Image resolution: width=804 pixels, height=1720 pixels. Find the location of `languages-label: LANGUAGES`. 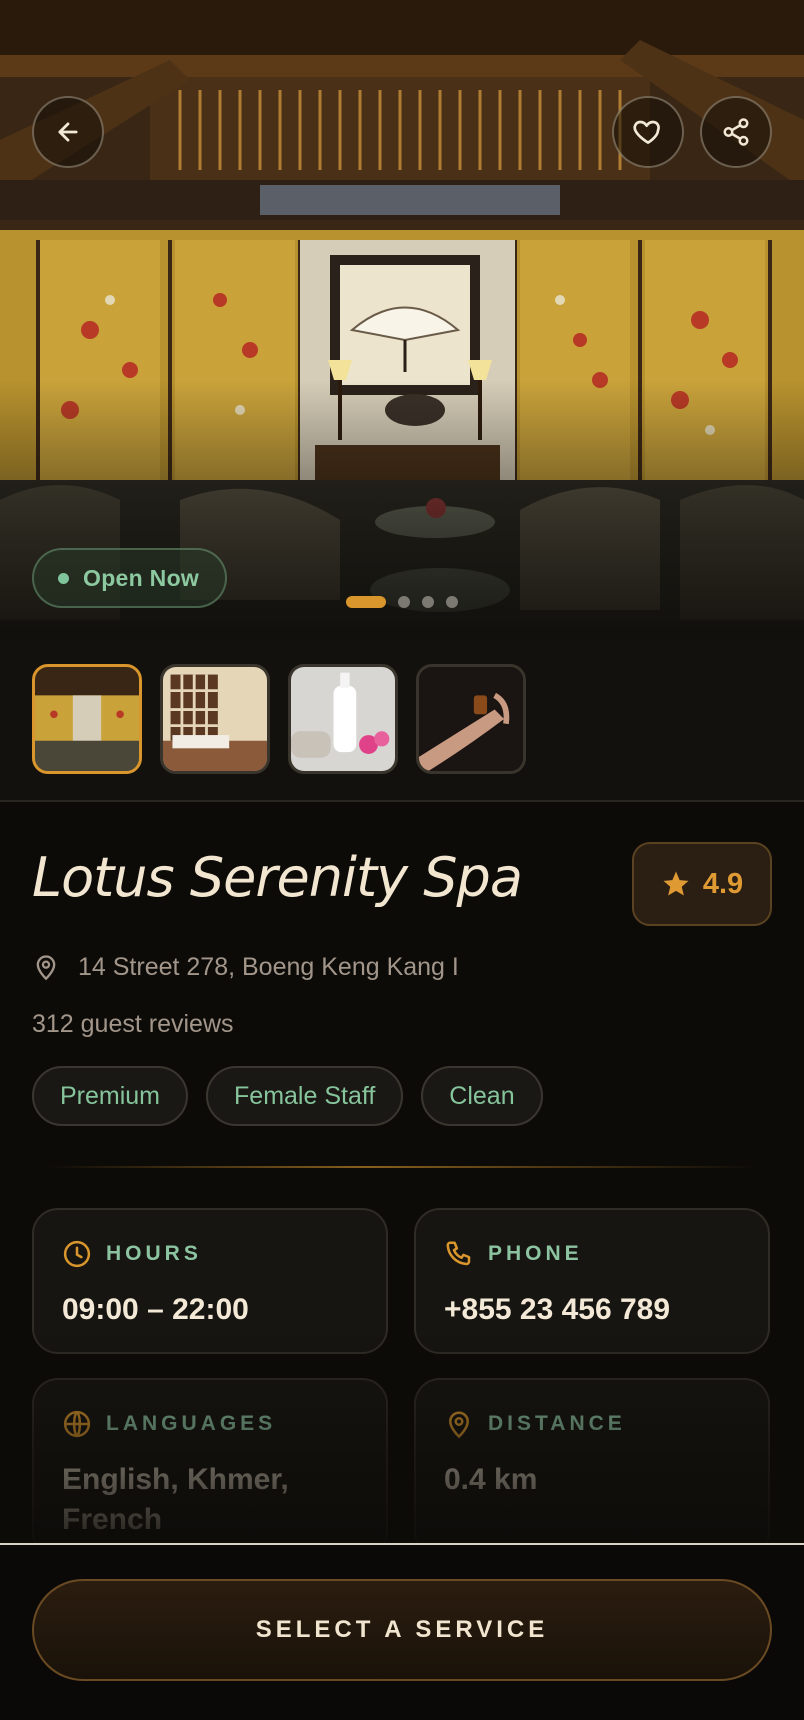

languages-label: LANGUAGES is located at coordinates (191, 1423).